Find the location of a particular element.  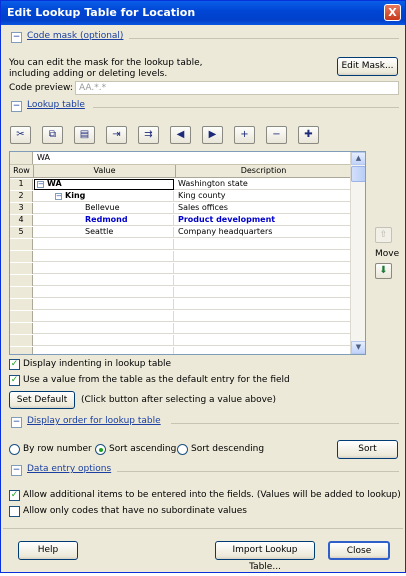

table-row: 2− King King county is located at coordinates (180, 196).